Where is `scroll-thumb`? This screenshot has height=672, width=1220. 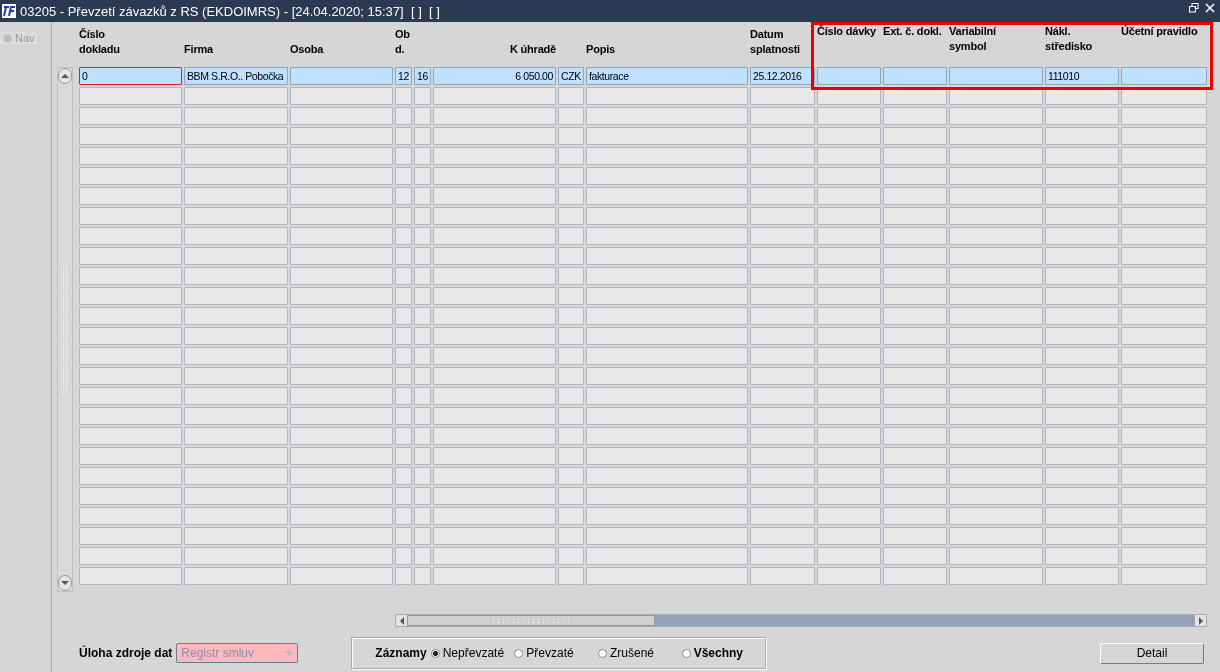
scroll-thumb is located at coordinates (531, 620).